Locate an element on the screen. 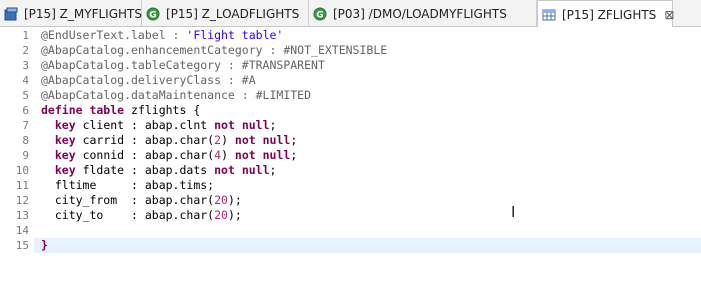 The width and height of the screenshot is (701, 306). code-line: key fldate : abap.dats not null; is located at coordinates (159, 170).